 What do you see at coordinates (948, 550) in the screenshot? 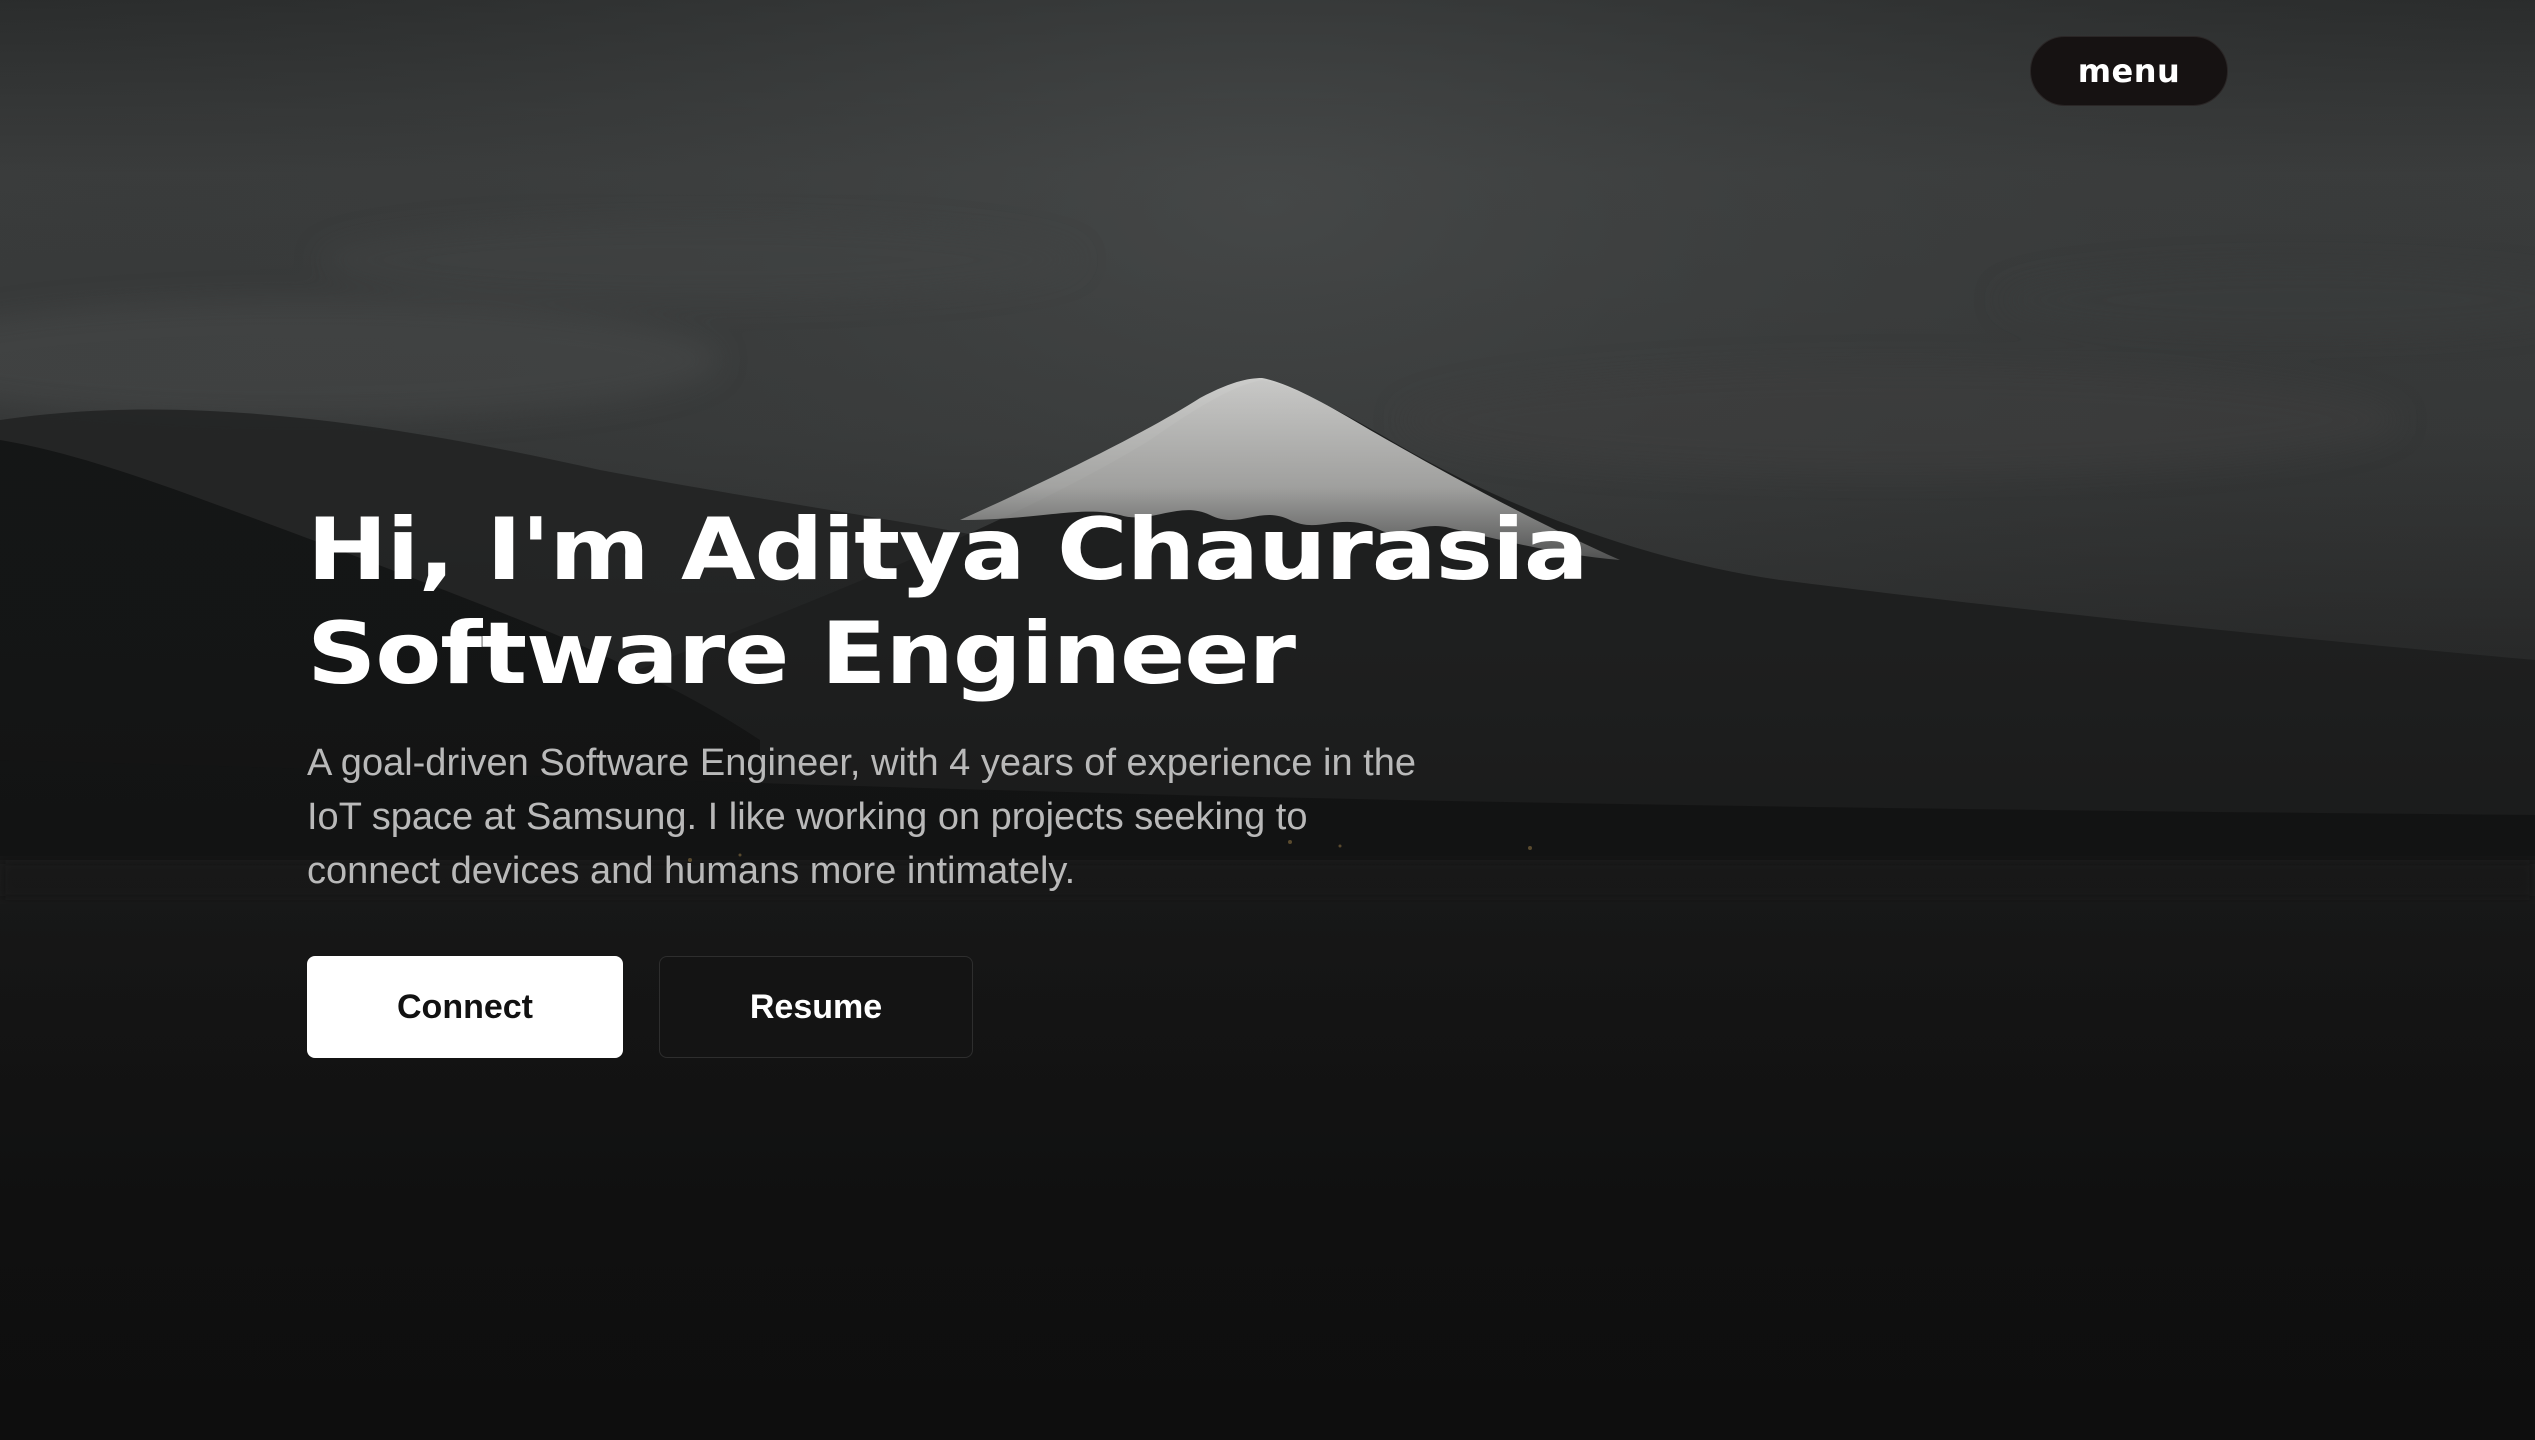
I see `hero-title-greeting: Hi, I'm Aditya Chaurasia` at bounding box center [948, 550].